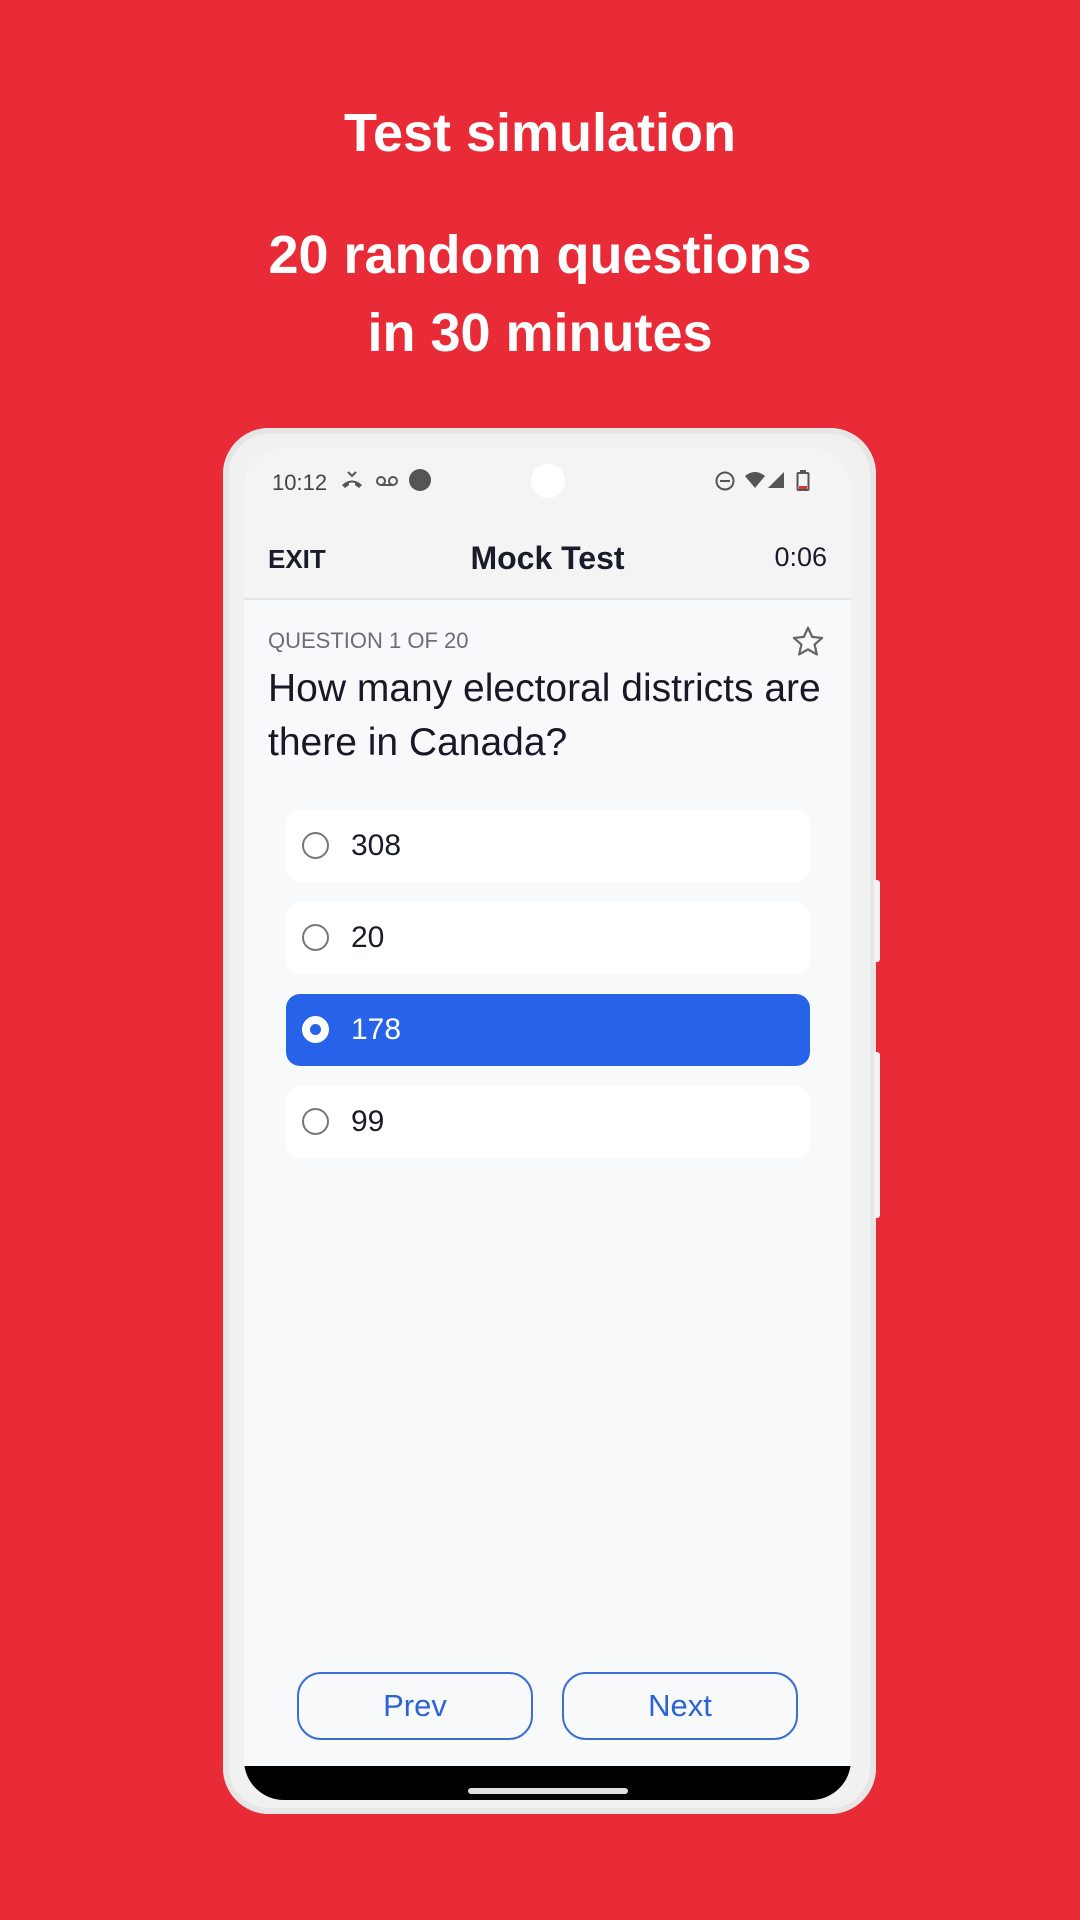 The width and height of the screenshot is (1080, 1920). I want to click on answer-label: 99, so click(368, 1121).